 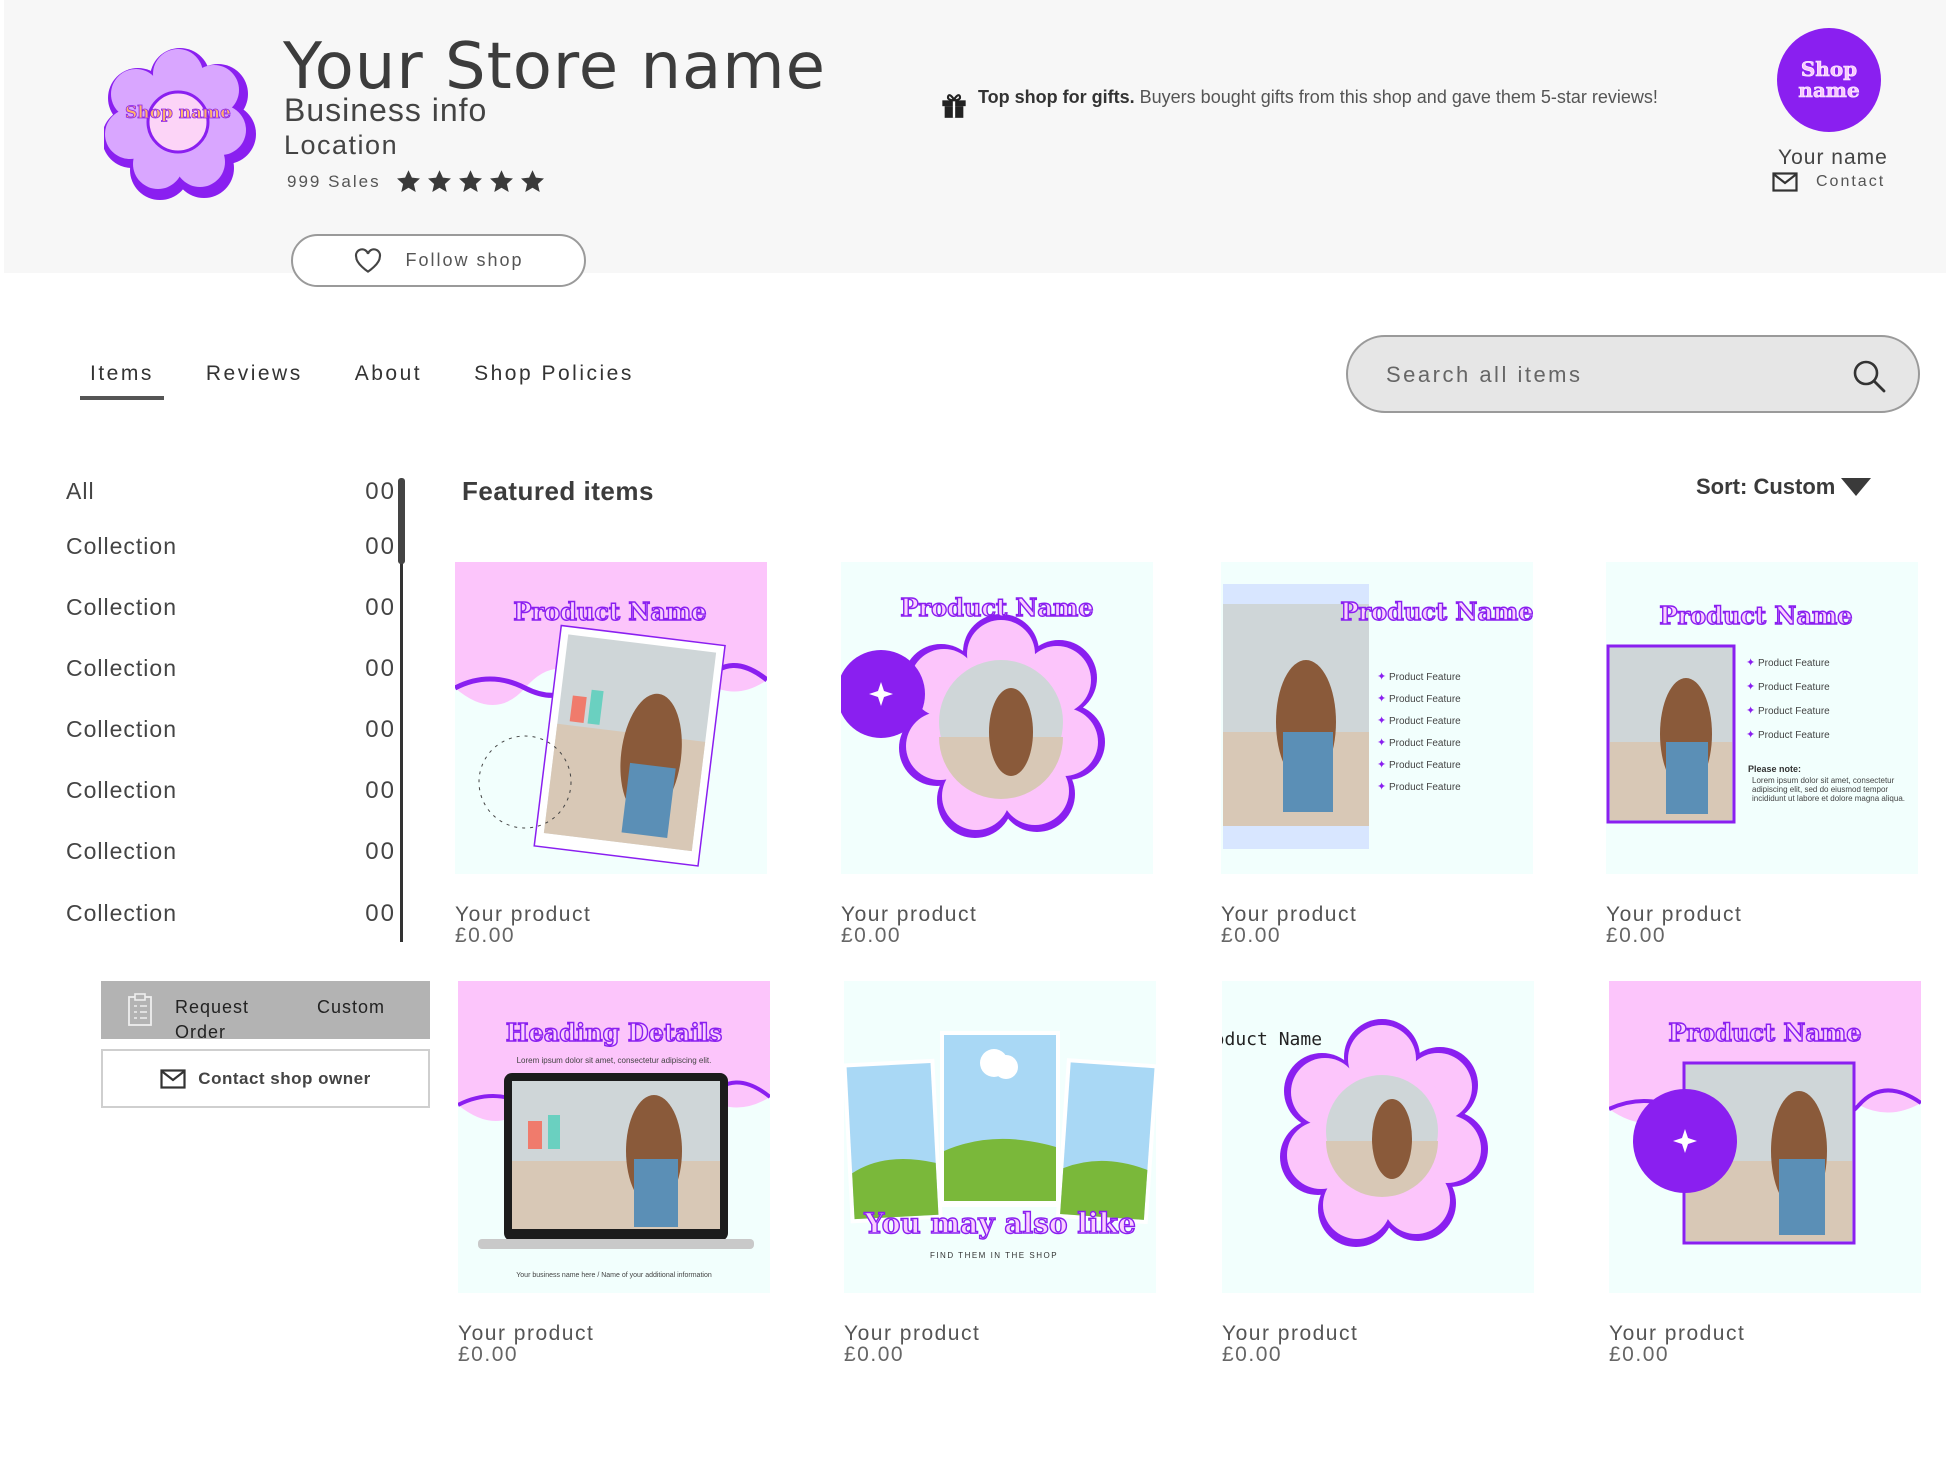 I want to click on business-info: Business info, so click(x=386, y=110).